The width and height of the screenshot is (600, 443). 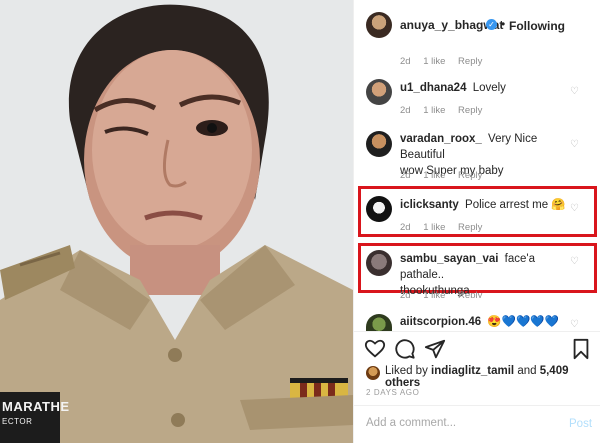 What do you see at coordinates (36, 406) in the screenshot?
I see `name-tag-text: MARATHE` at bounding box center [36, 406].